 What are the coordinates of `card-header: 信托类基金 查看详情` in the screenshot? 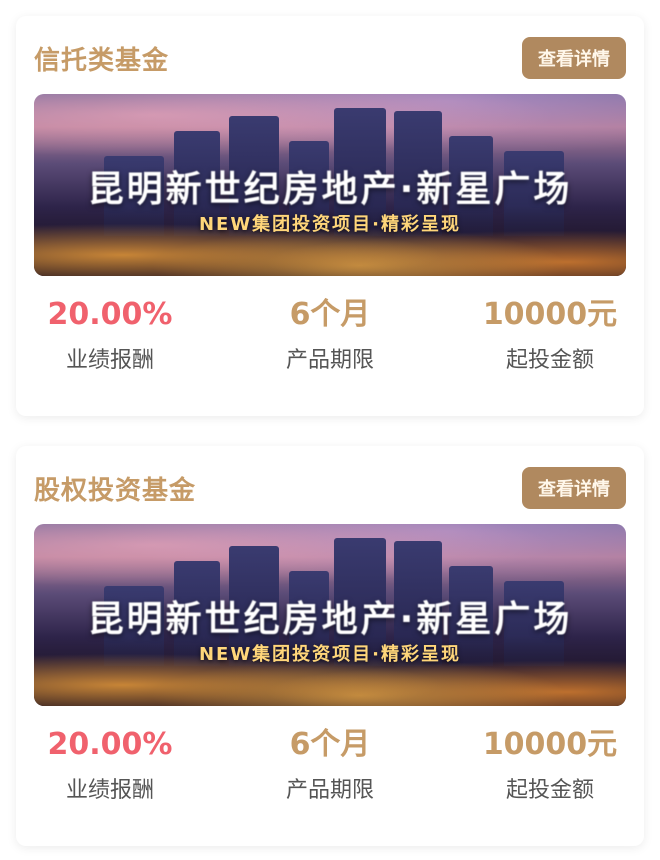 It's located at (330, 58).